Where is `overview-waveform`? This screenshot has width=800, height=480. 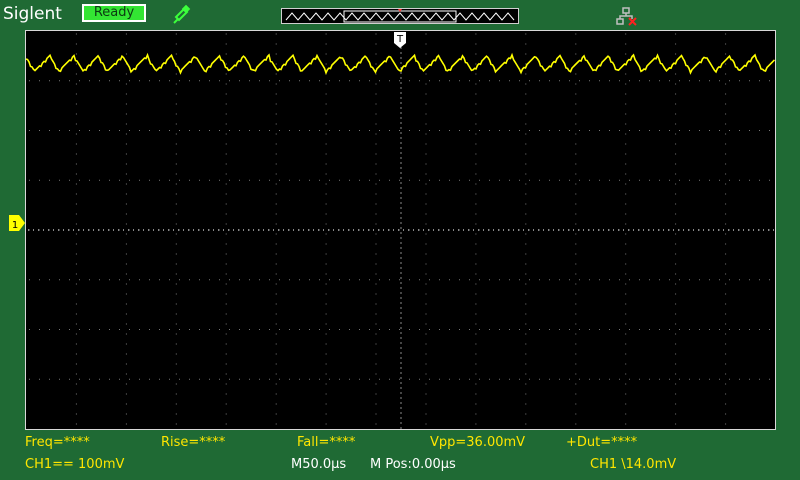 overview-waveform is located at coordinates (400, 16).